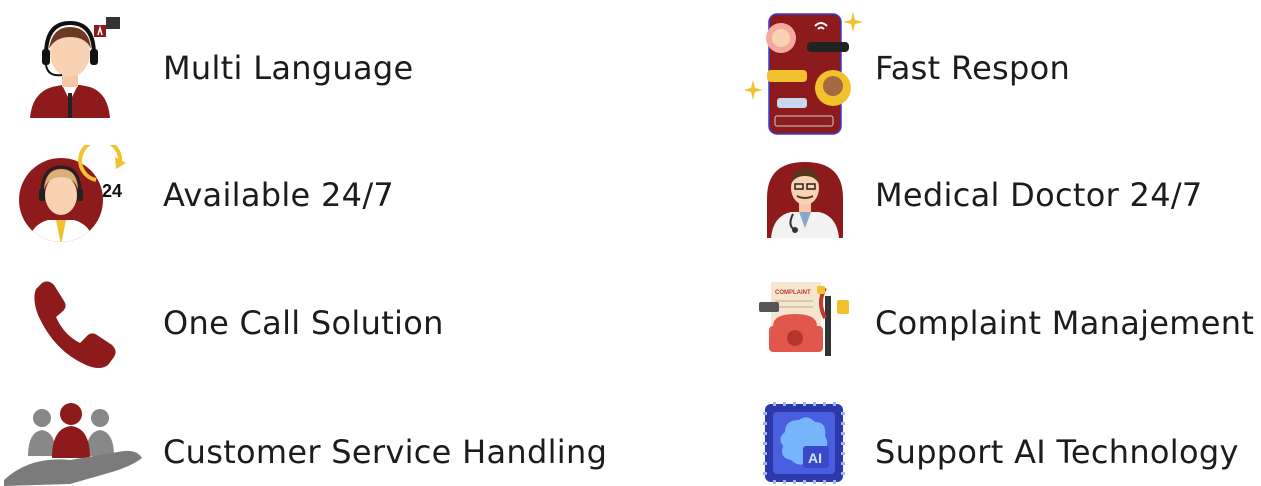  I want to click on feature-complaint-manajement: COMPLAINT Complaint Manajement, so click(1003, 318).